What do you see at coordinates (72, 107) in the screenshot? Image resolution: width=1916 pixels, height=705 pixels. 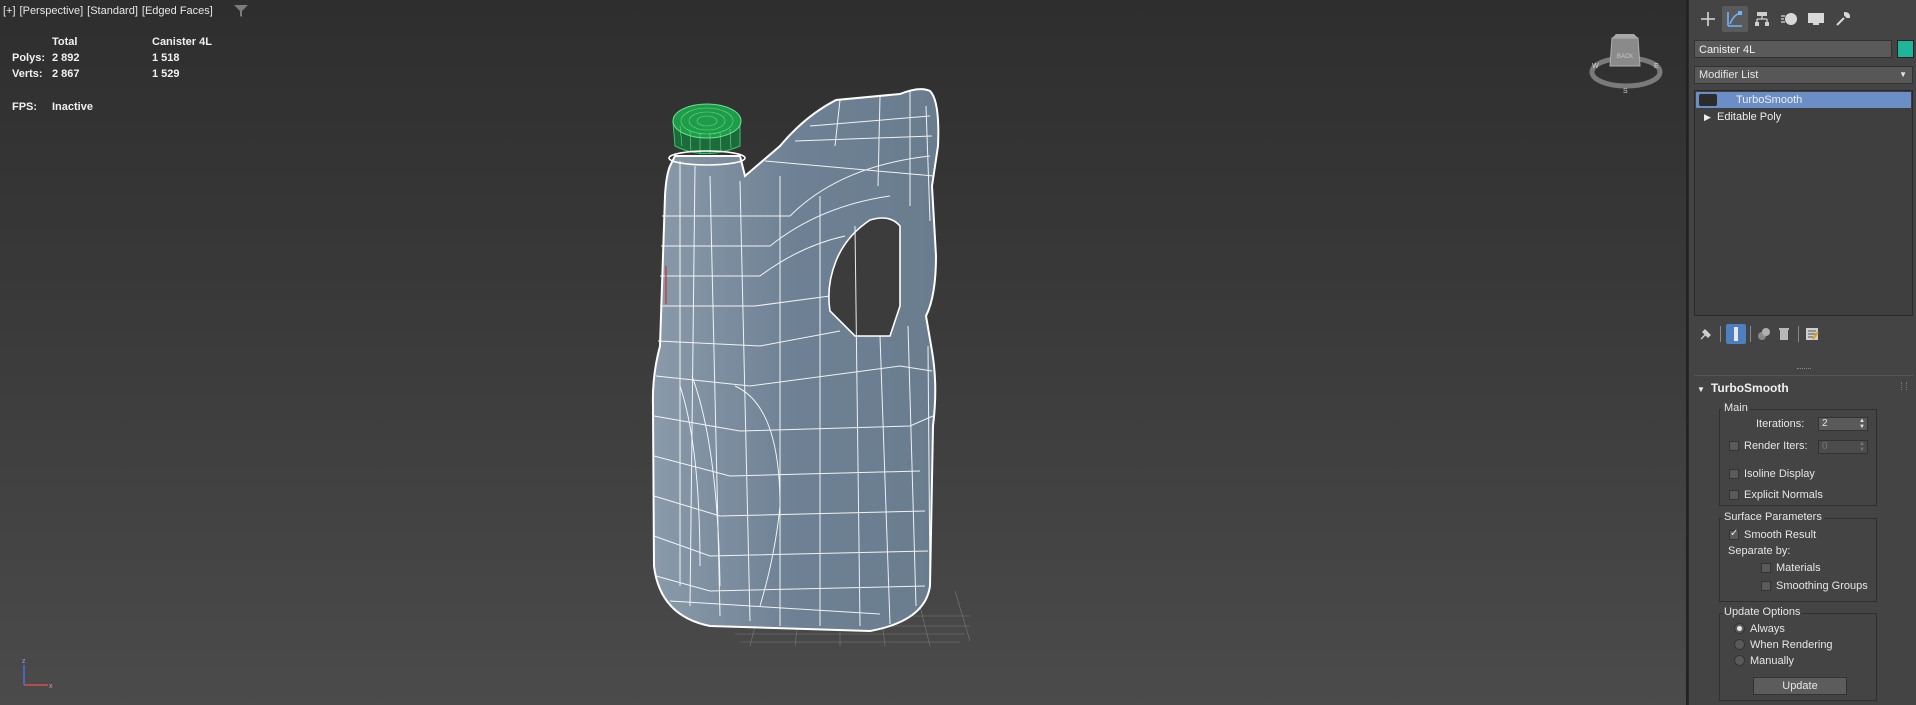 I see `stats-fps-value: Inactive` at bounding box center [72, 107].